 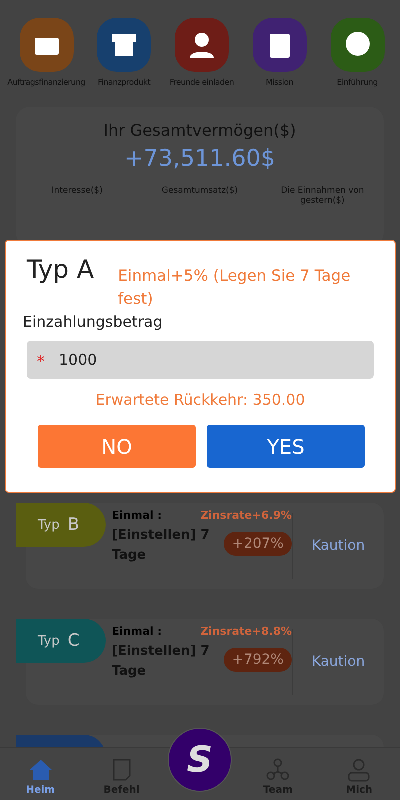 What do you see at coordinates (41, 361) in the screenshot?
I see `required-mark: *` at bounding box center [41, 361].